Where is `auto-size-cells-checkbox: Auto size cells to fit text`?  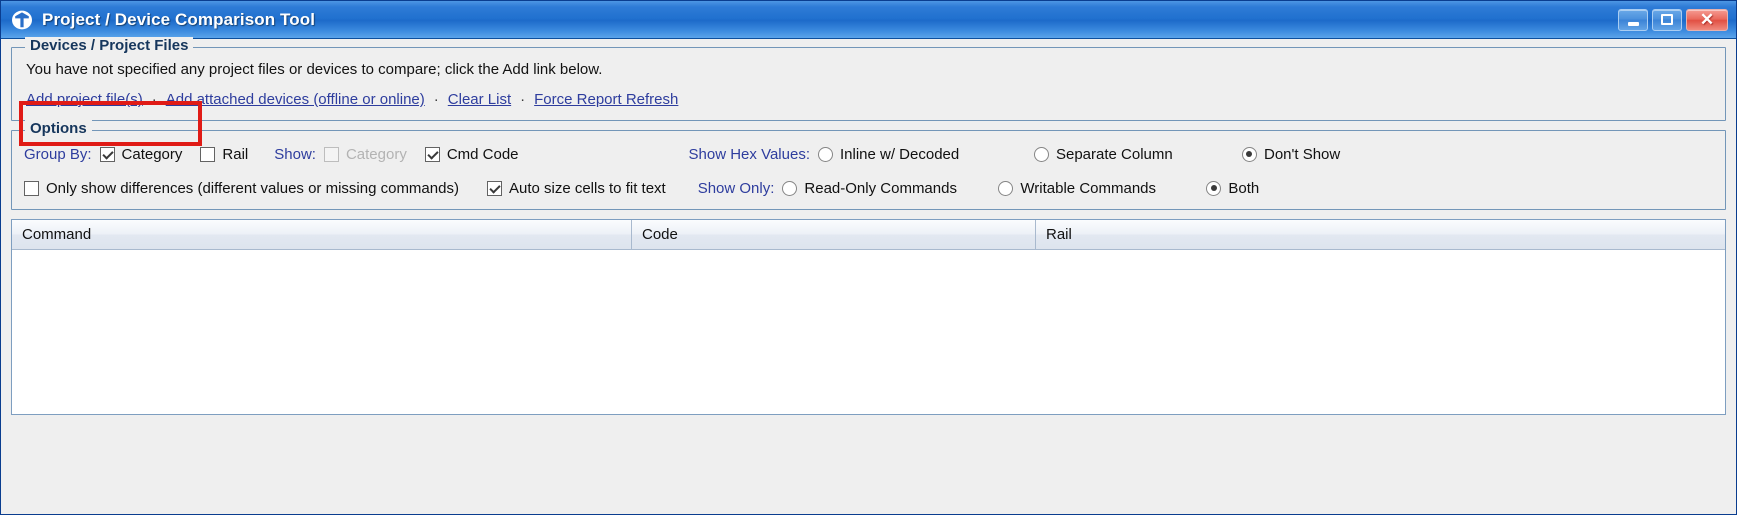 auto-size-cells-checkbox: Auto size cells to fit text is located at coordinates (576, 188).